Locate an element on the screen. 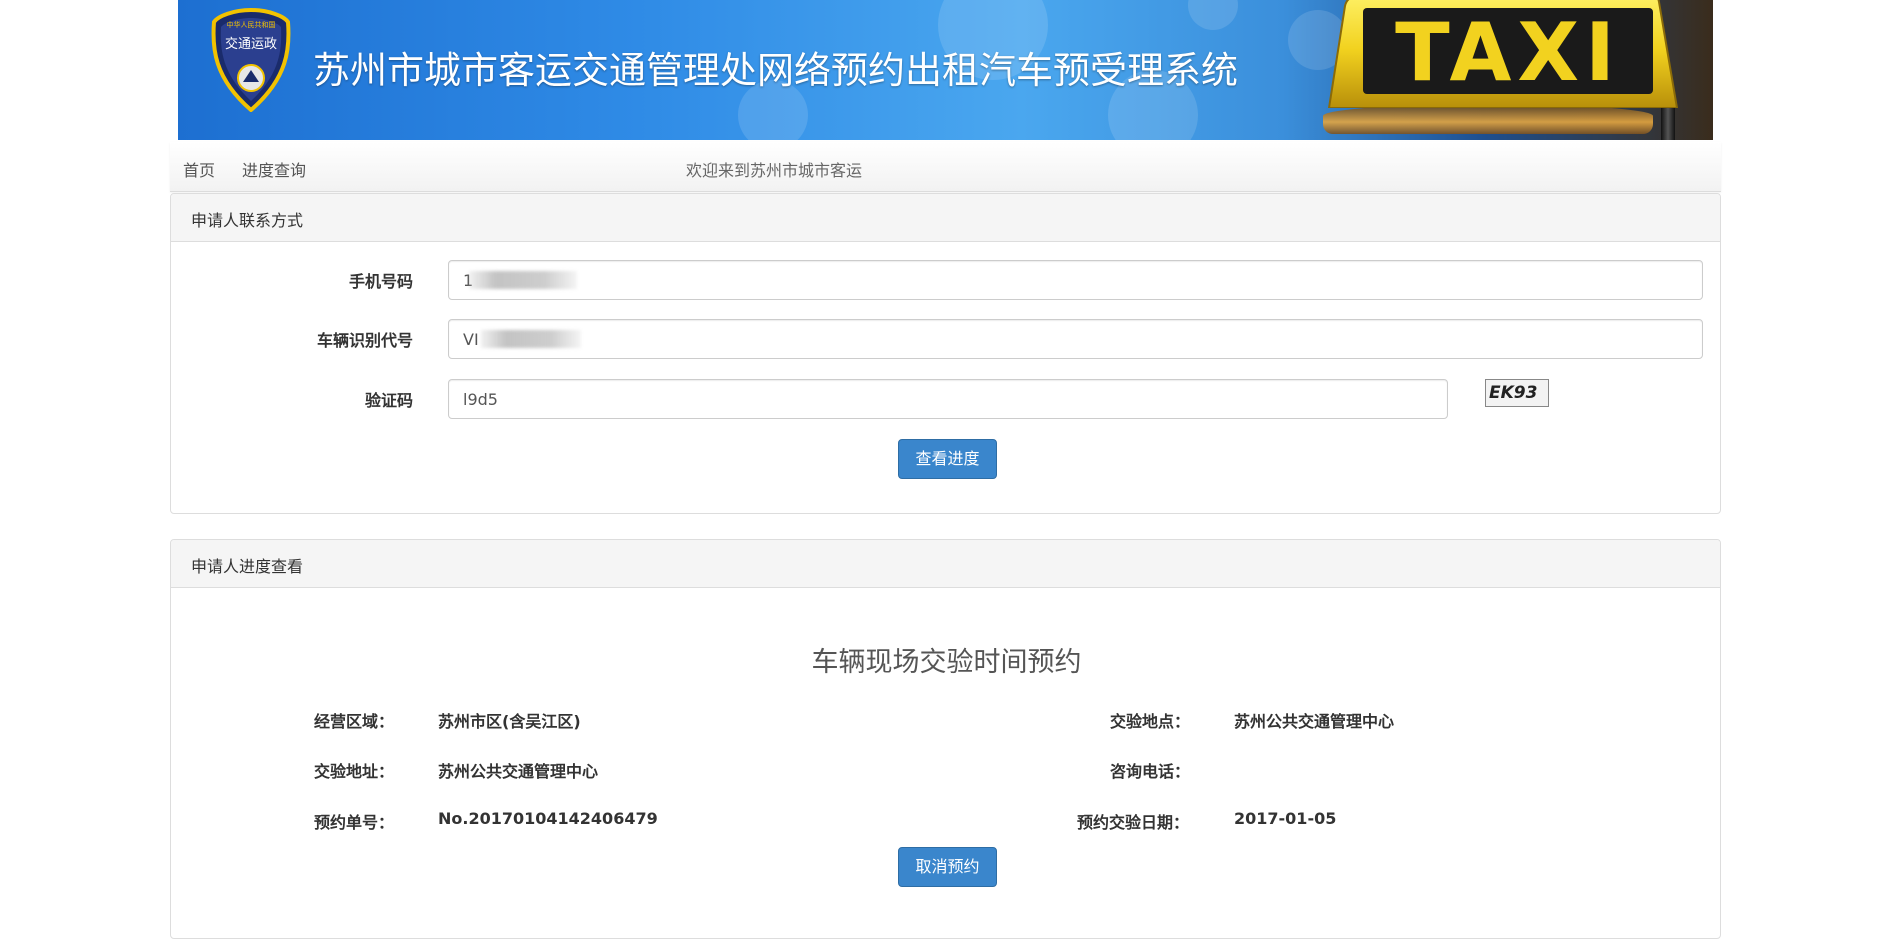 This screenshot has width=1882, height=939. phone-label: 手机号码 is located at coordinates (380, 281).